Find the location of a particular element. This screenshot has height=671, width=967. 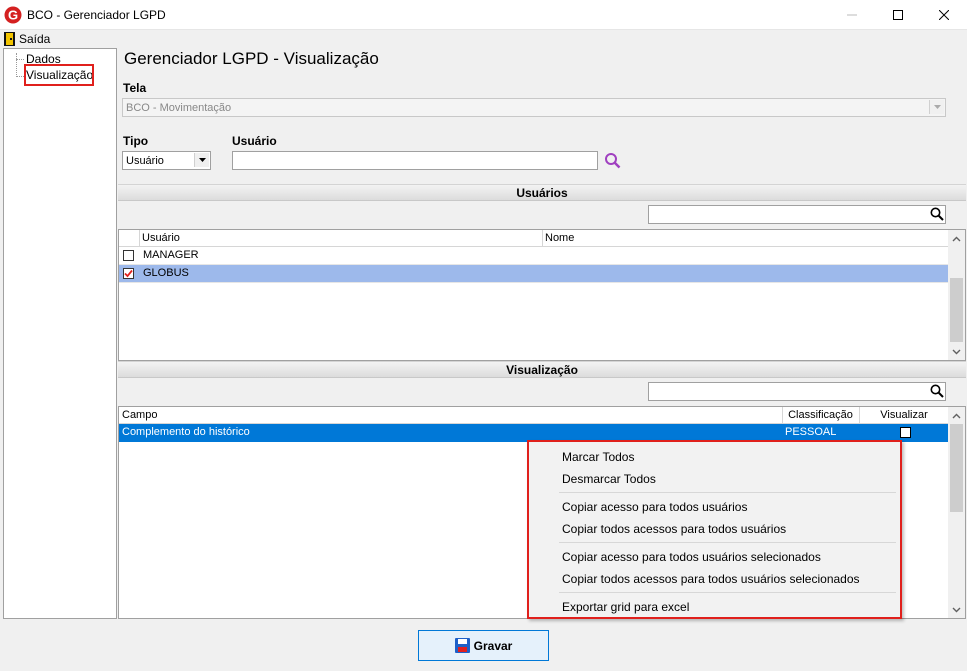

tipo-select-value: Usuário is located at coordinates (145, 161).